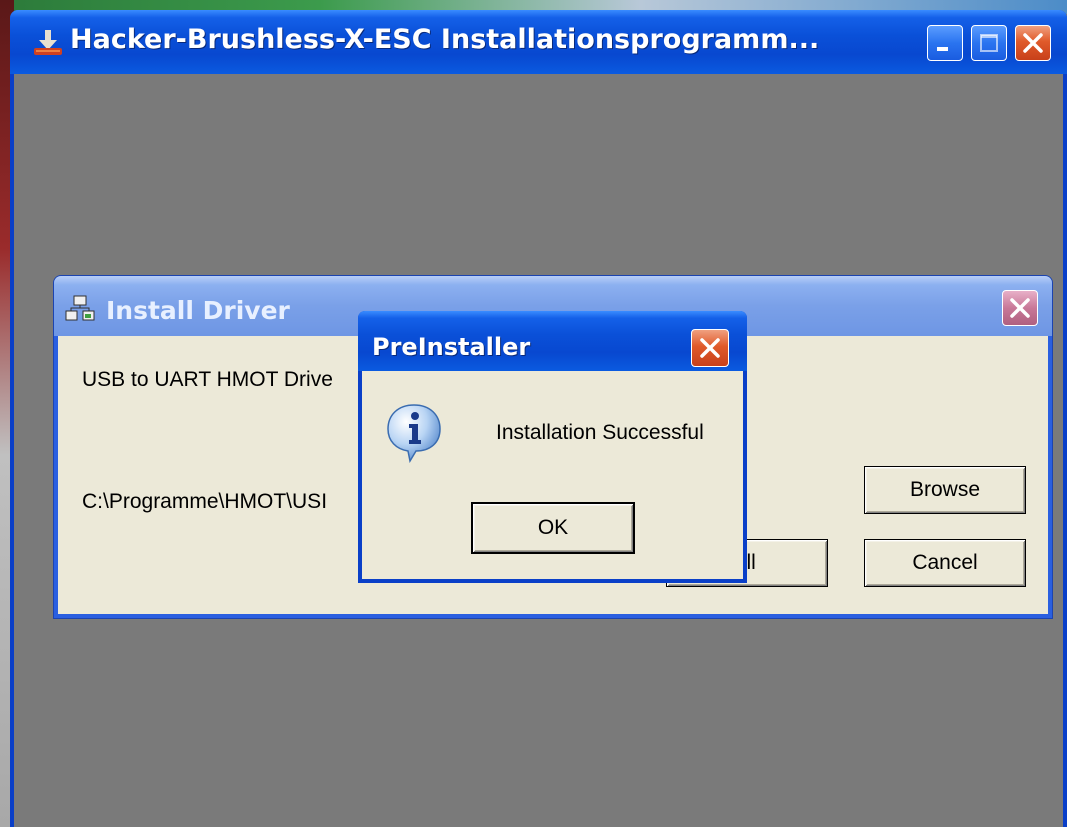 This screenshot has width=1067, height=827. I want to click on preinstaller-message-box: PreInstaller Installation Successful OK, so click(552, 447).